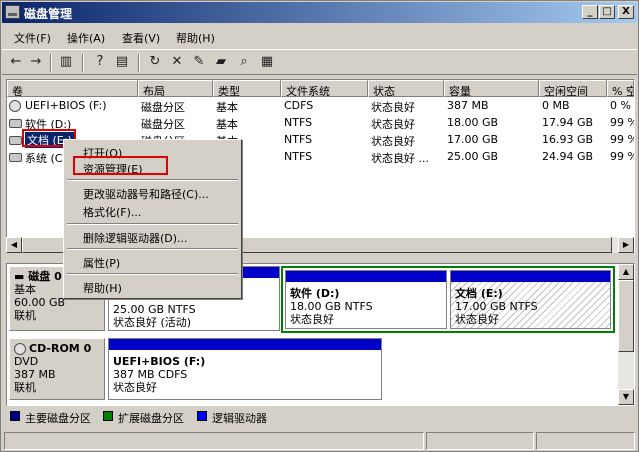 Image resolution: width=639 pixels, height=452 pixels. Describe the element at coordinates (154, 309) in the screenshot. I see `partition-size: 25.00 GB NTFS` at that location.